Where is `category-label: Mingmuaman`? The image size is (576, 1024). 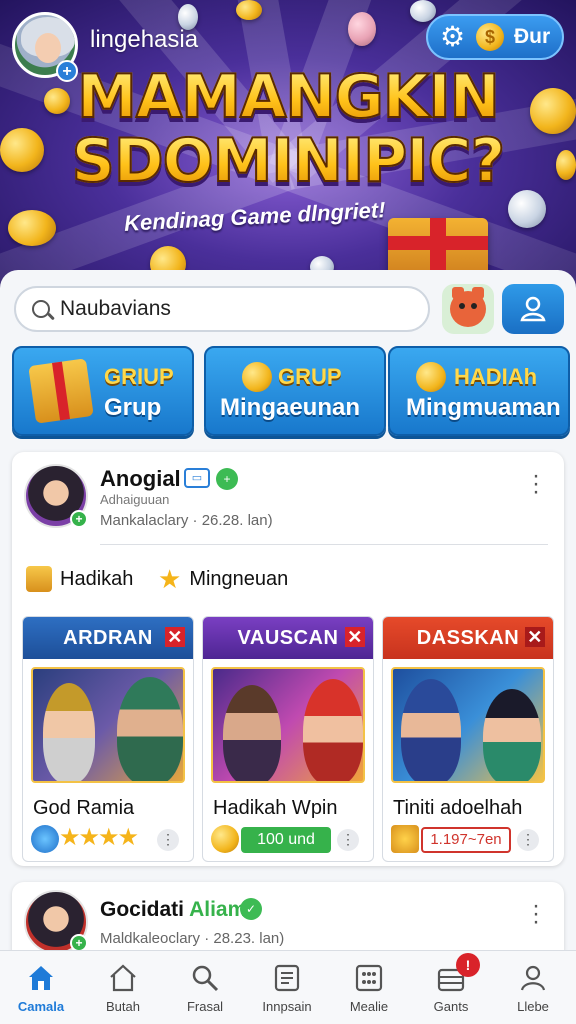
category-label: Mingmuaman is located at coordinates (483, 407).